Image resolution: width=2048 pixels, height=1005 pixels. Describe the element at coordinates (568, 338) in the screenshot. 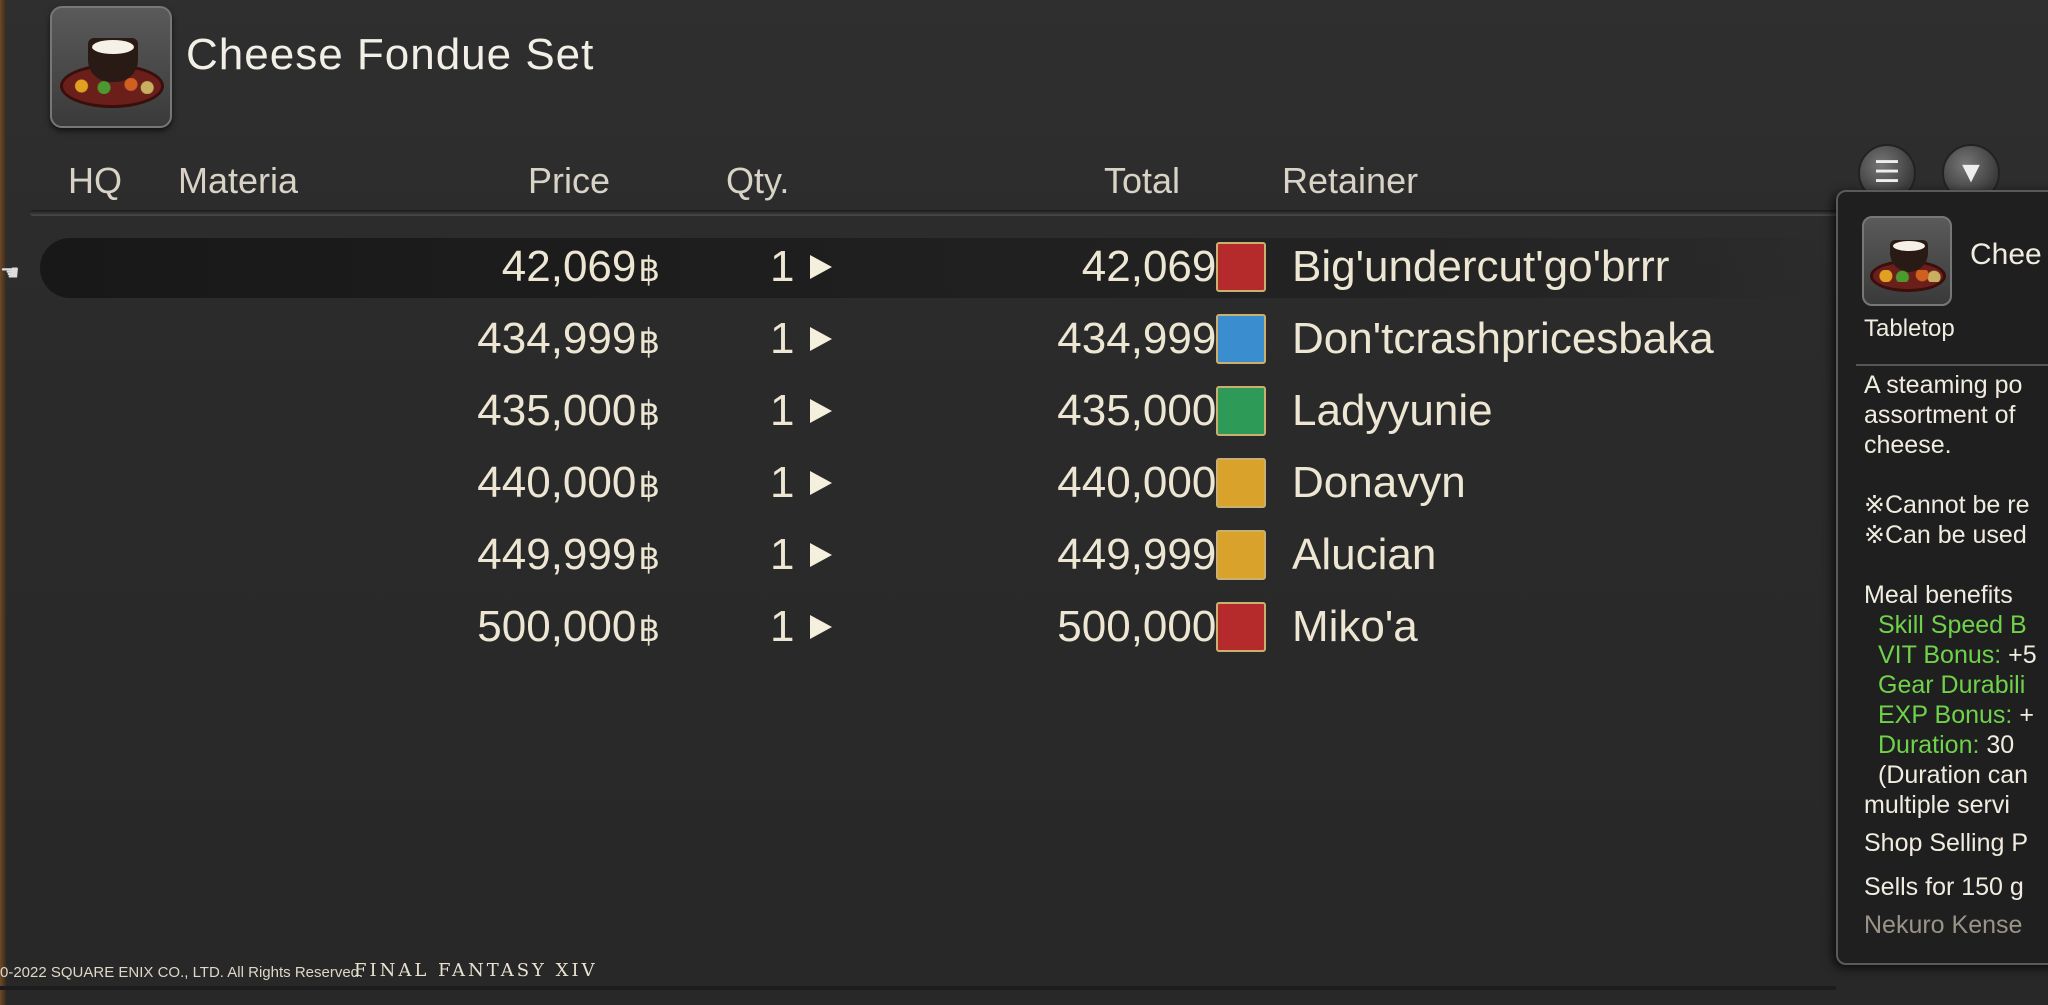

I see `listing-price: 434,999฿` at that location.